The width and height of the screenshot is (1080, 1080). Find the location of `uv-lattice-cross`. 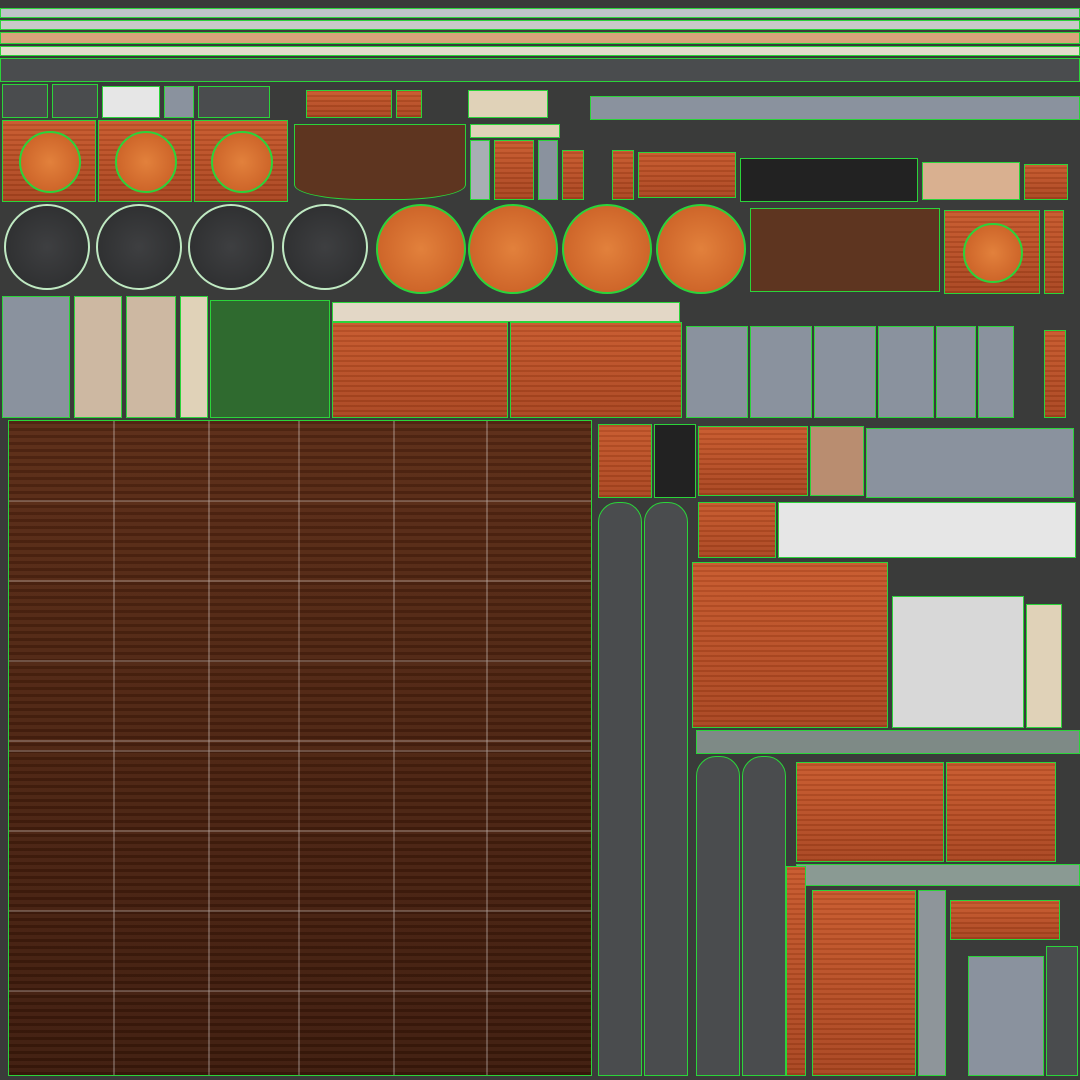

uv-lattice-cross is located at coordinates (270, 359).